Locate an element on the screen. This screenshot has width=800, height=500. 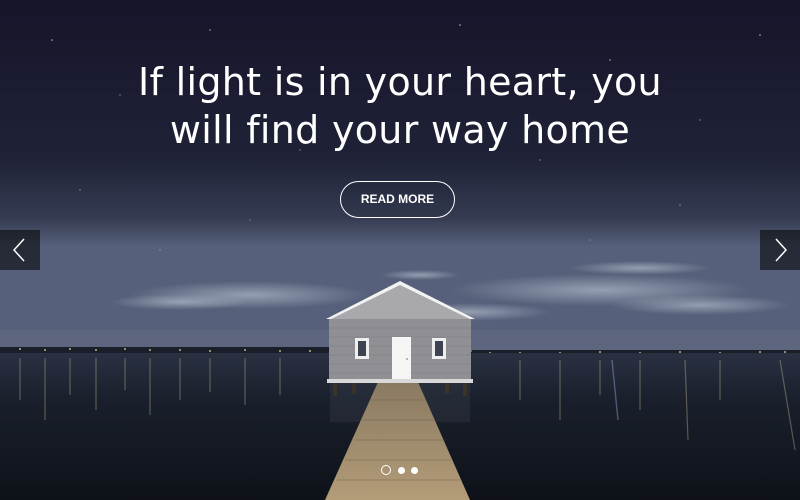
chevron-left-icon is located at coordinates (18, 250).